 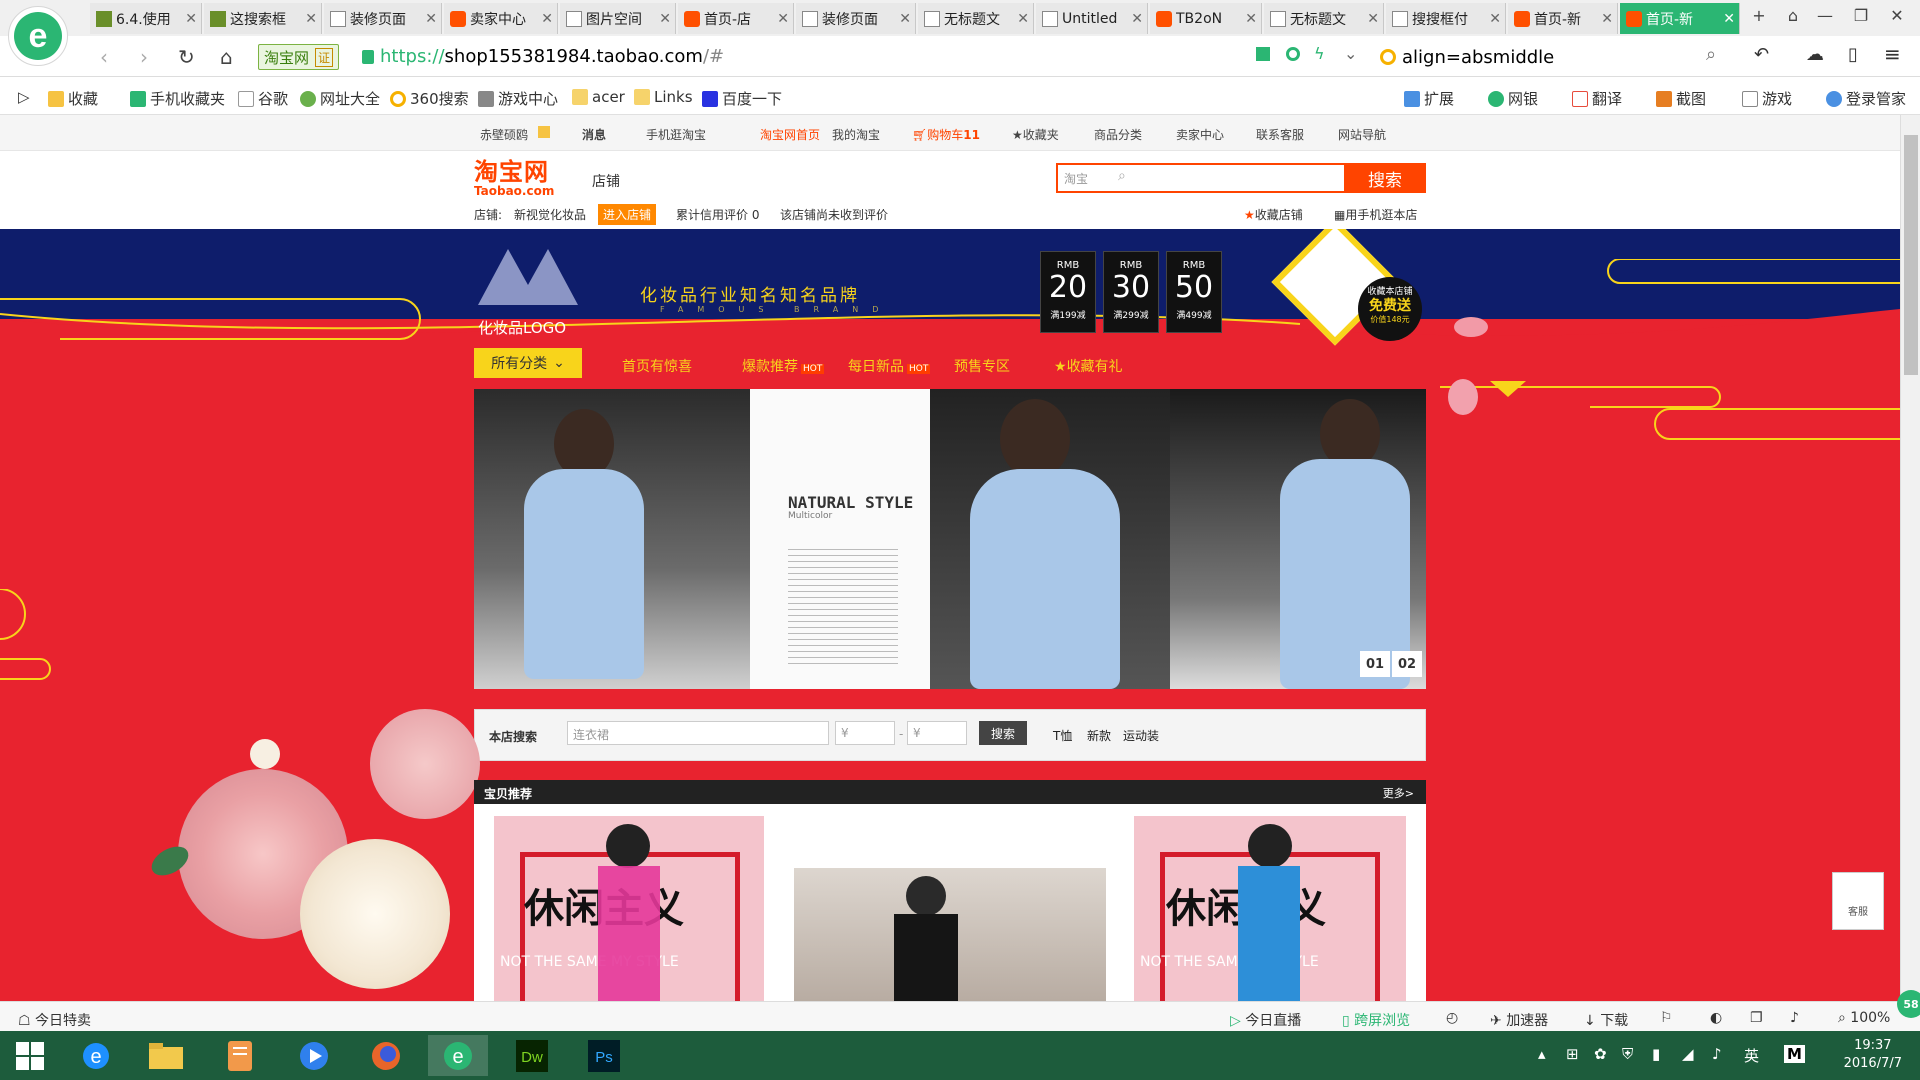 I want to click on new-tab-button: +, so click(x=1759, y=15).